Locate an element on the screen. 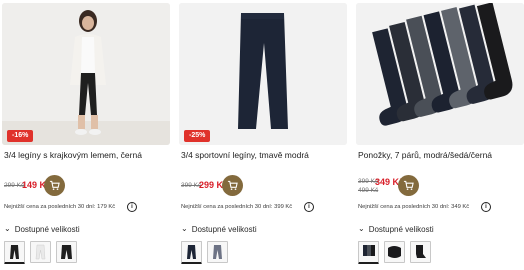 This screenshot has height=270, width=524. product-title: 3/4 legíny s krajkovým lemem, černá is located at coordinates (86, 155).